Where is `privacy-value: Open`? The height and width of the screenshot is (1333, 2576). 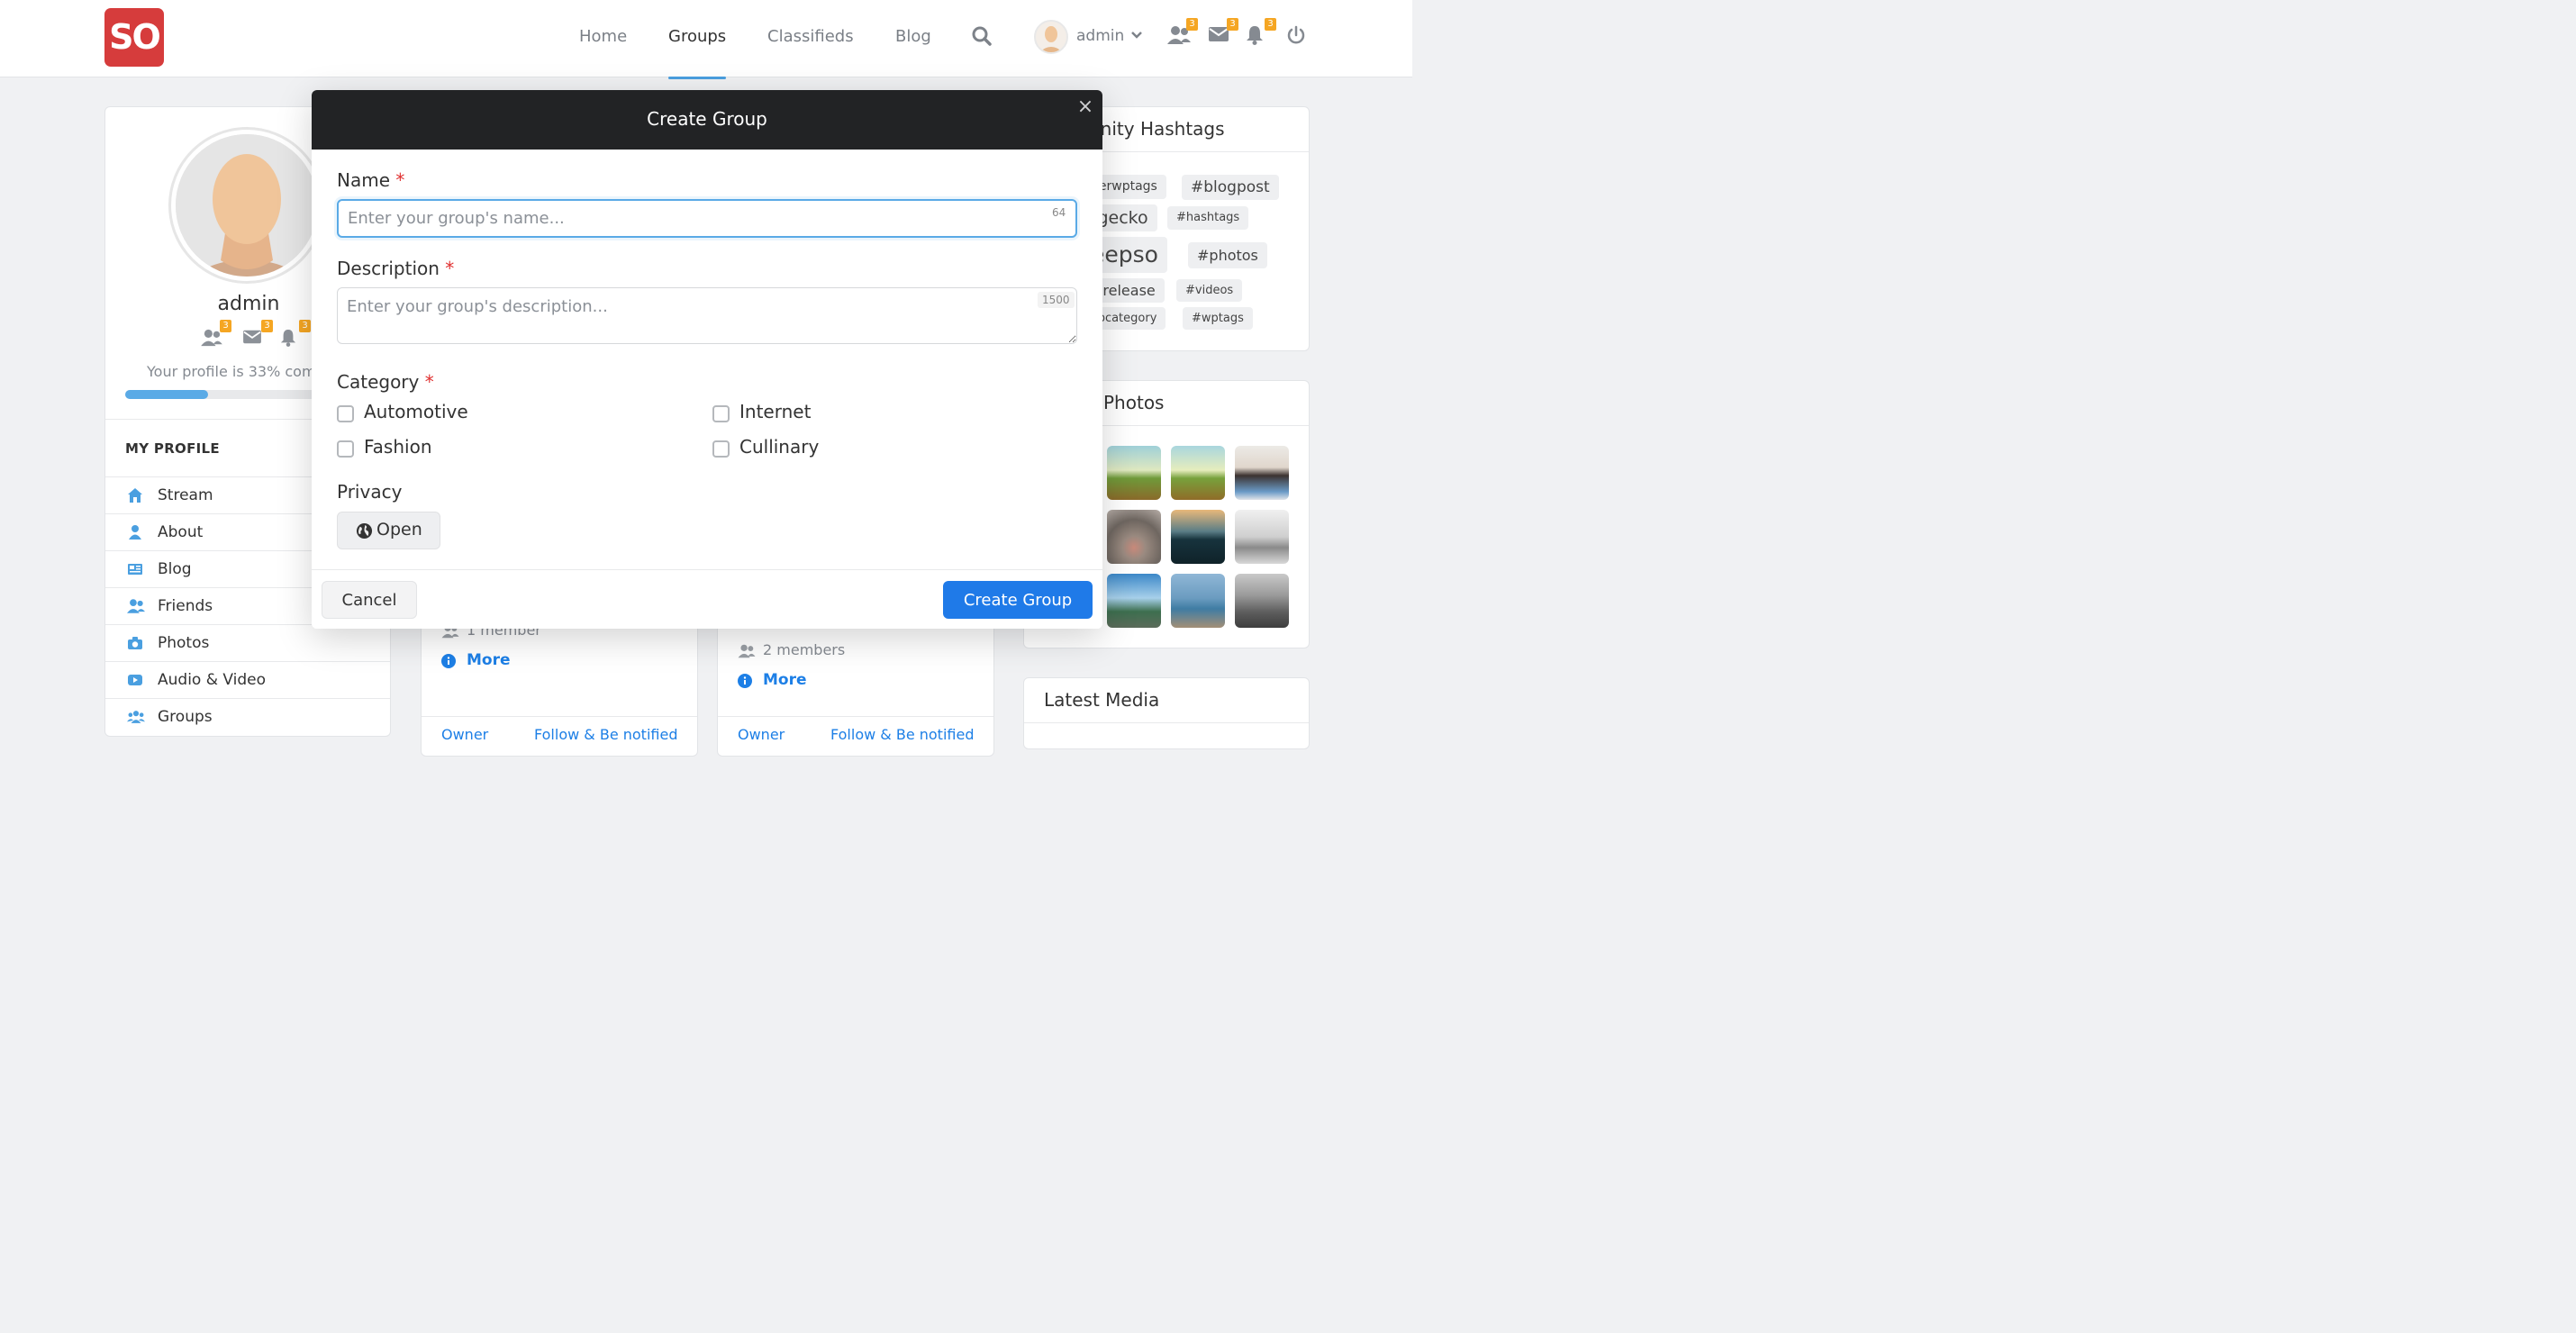
privacy-value: Open is located at coordinates (399, 530).